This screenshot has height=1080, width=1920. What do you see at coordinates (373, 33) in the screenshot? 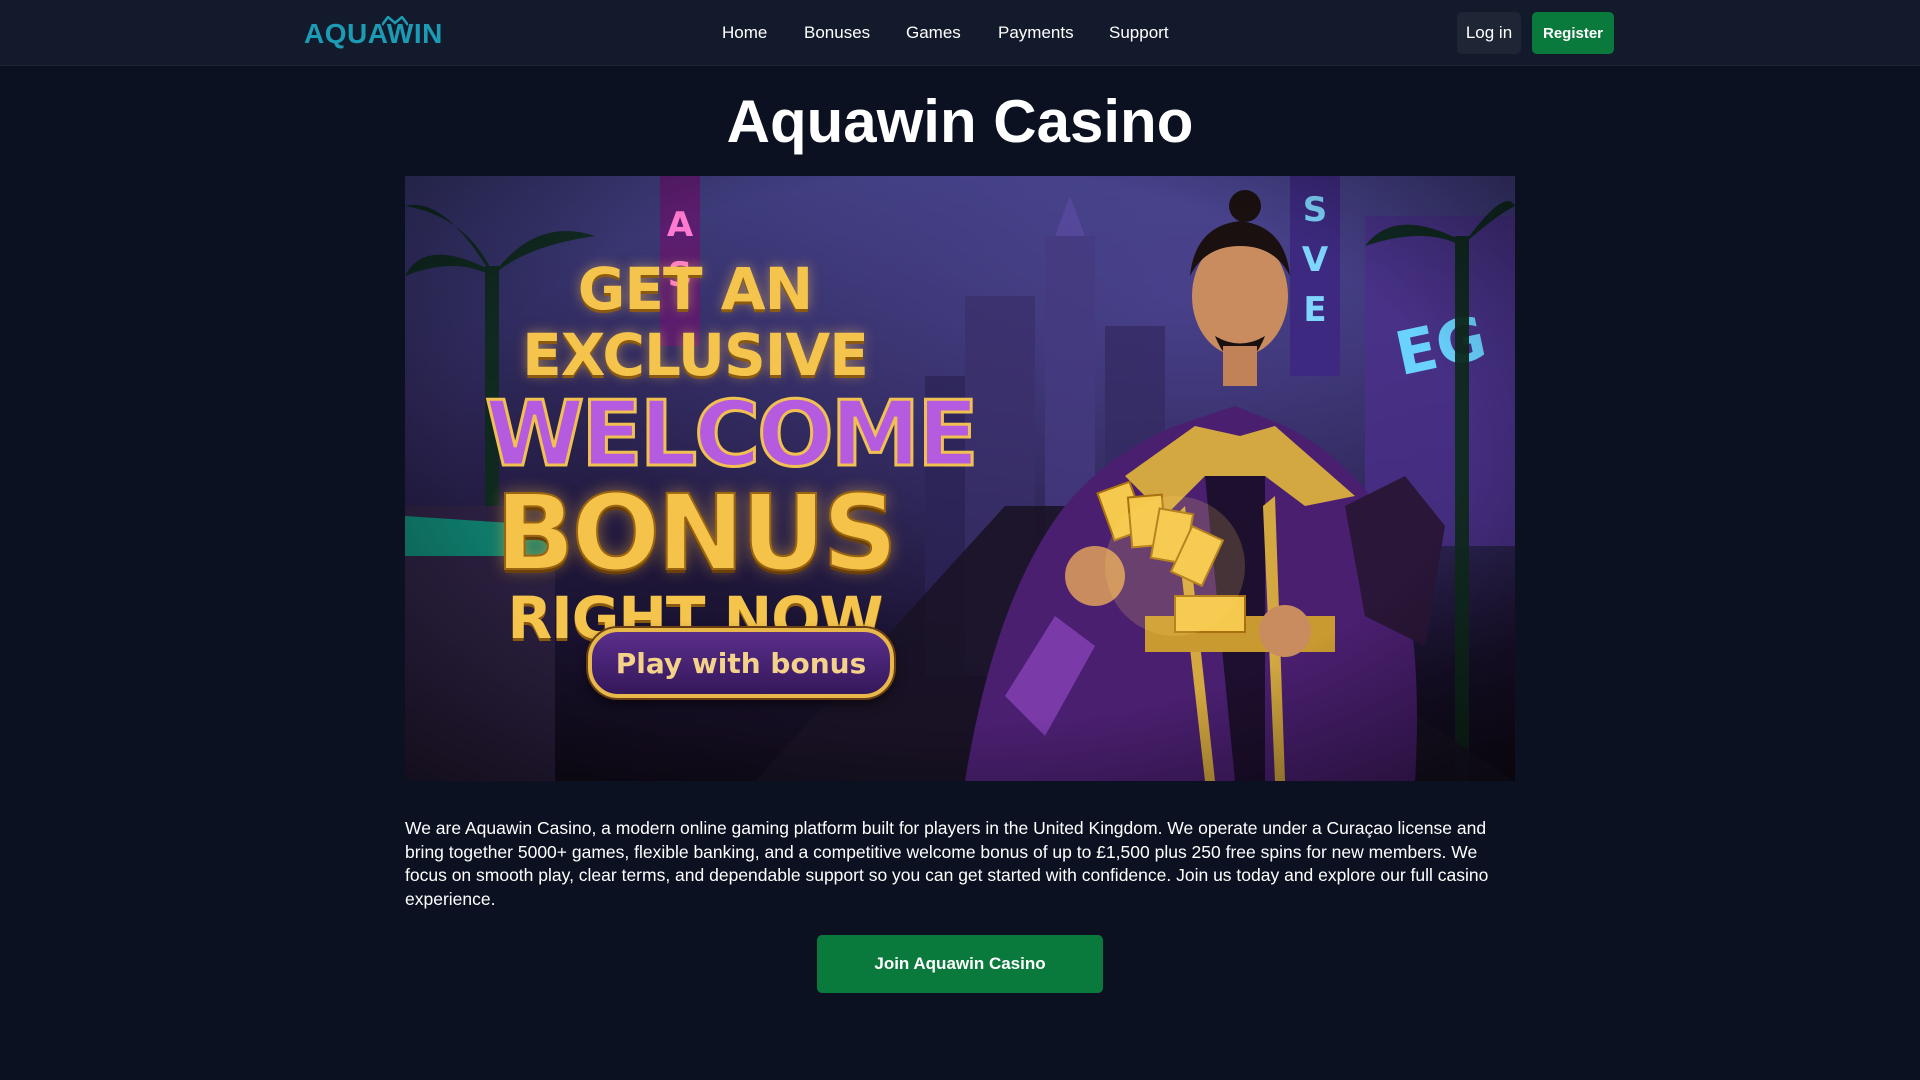
I see `aquawin-logo: AQUAWIN` at bounding box center [373, 33].